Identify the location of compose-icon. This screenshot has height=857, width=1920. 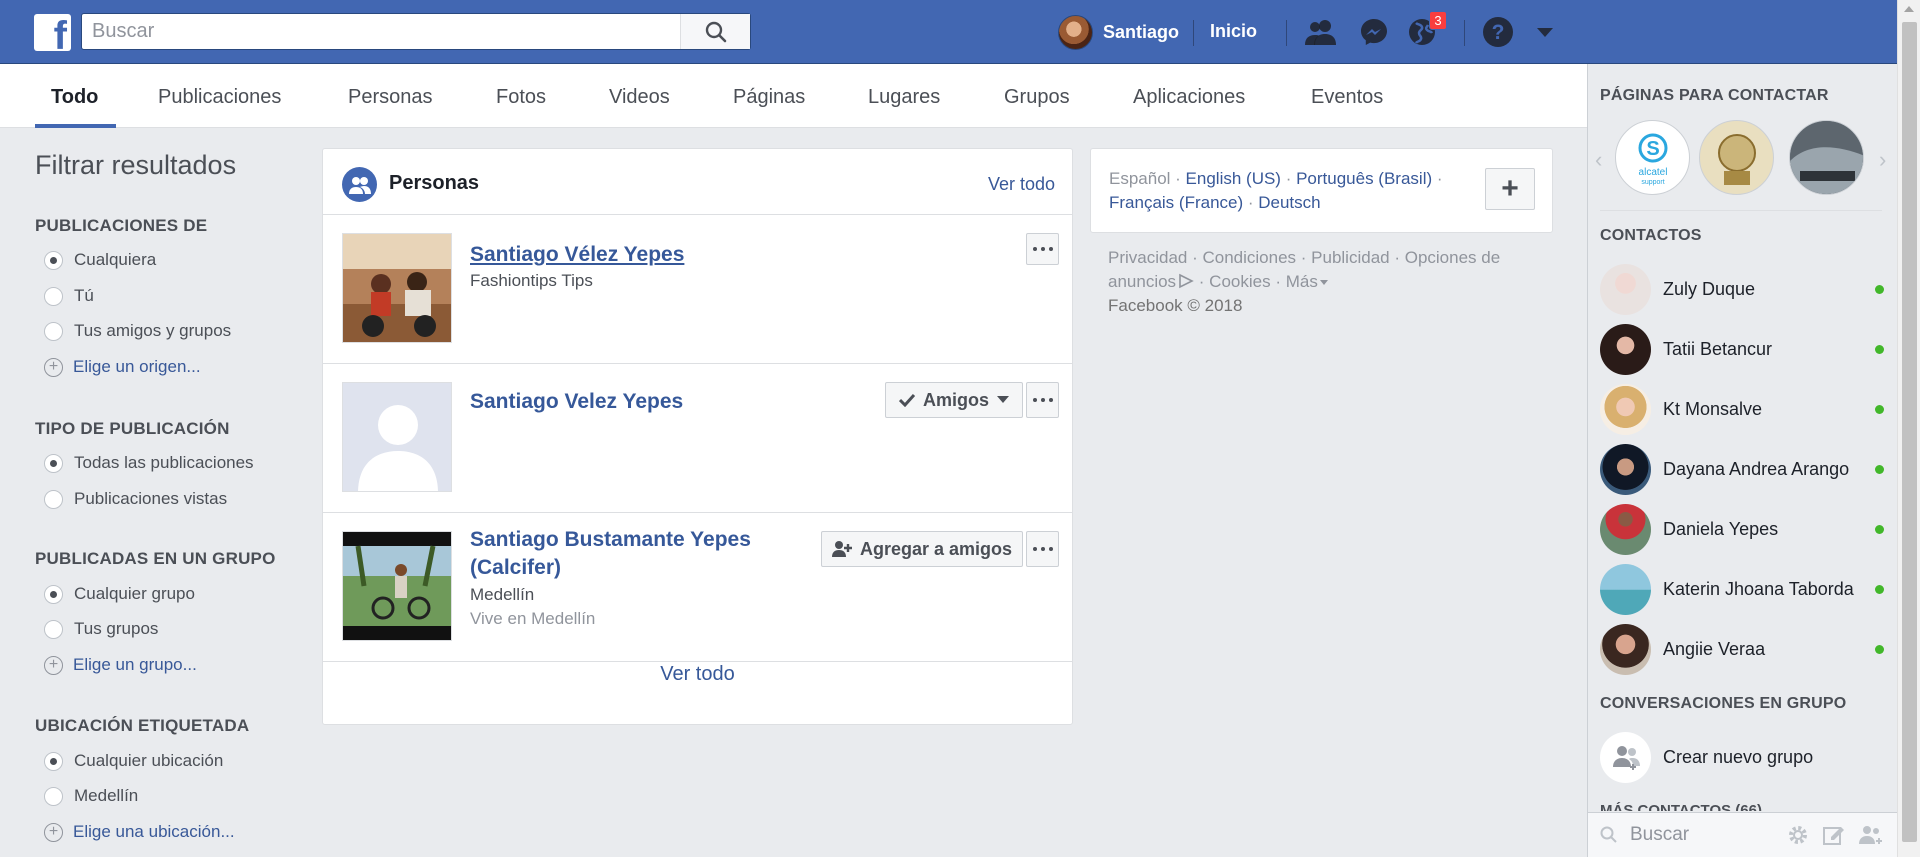
(1834, 835).